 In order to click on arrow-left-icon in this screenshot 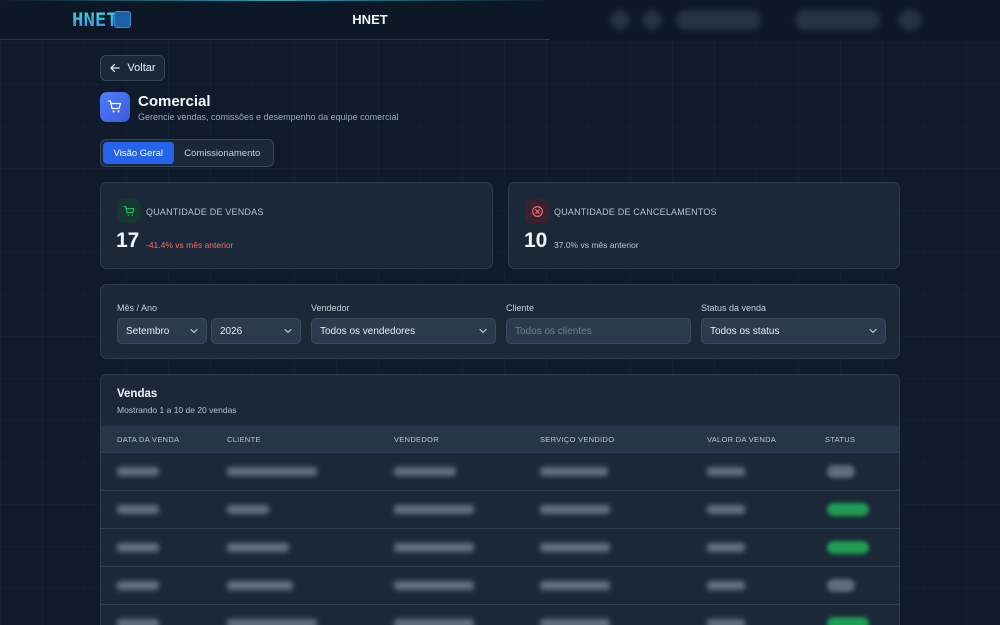, I will do `click(115, 68)`.